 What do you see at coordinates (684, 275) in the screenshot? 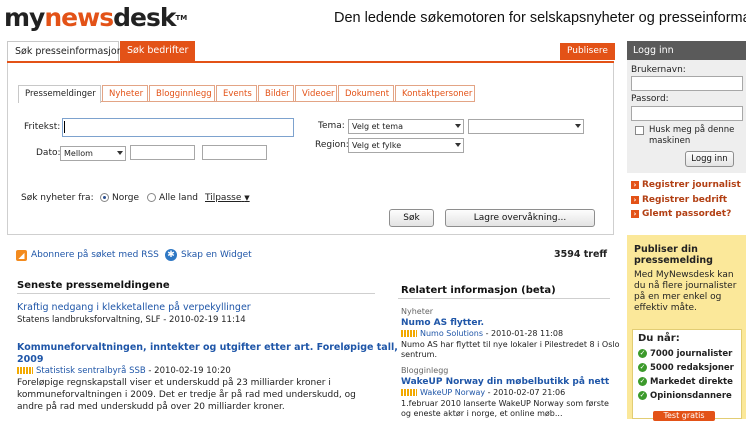
I see `promo-text-line1: Med MyNewsdesk kan` at bounding box center [684, 275].